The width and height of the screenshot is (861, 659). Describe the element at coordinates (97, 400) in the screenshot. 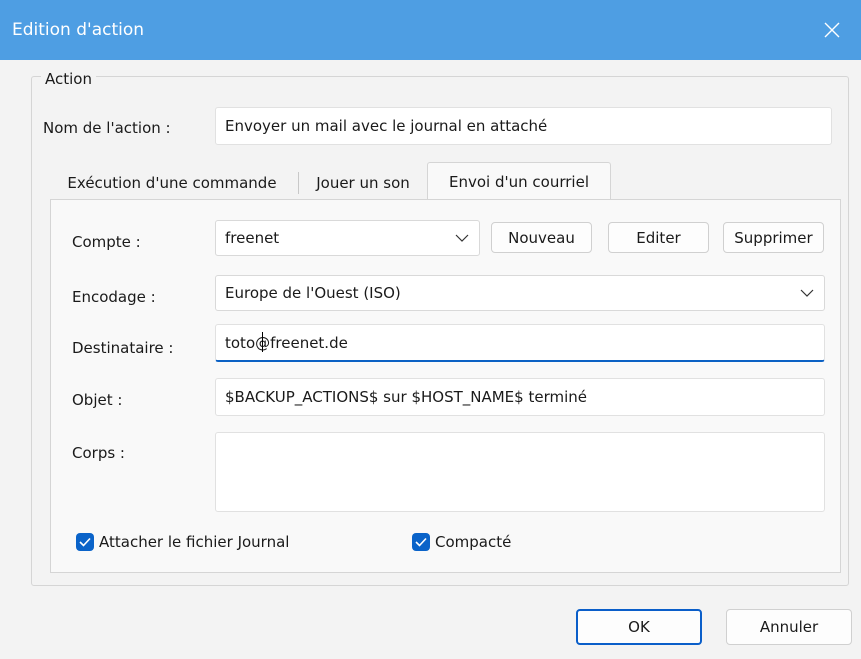

I see `subject-label: Objet :` at that location.